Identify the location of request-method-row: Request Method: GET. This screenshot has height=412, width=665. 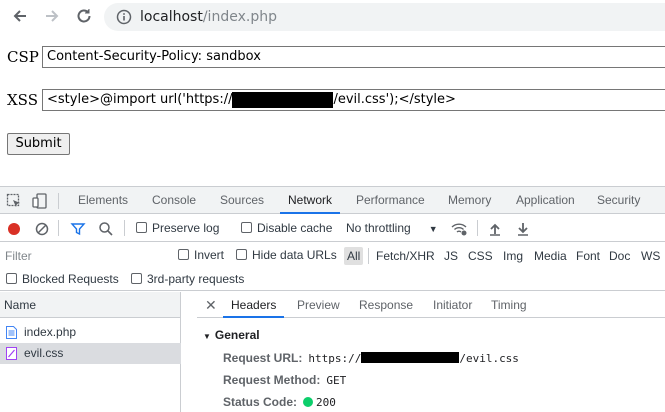
(284, 380).